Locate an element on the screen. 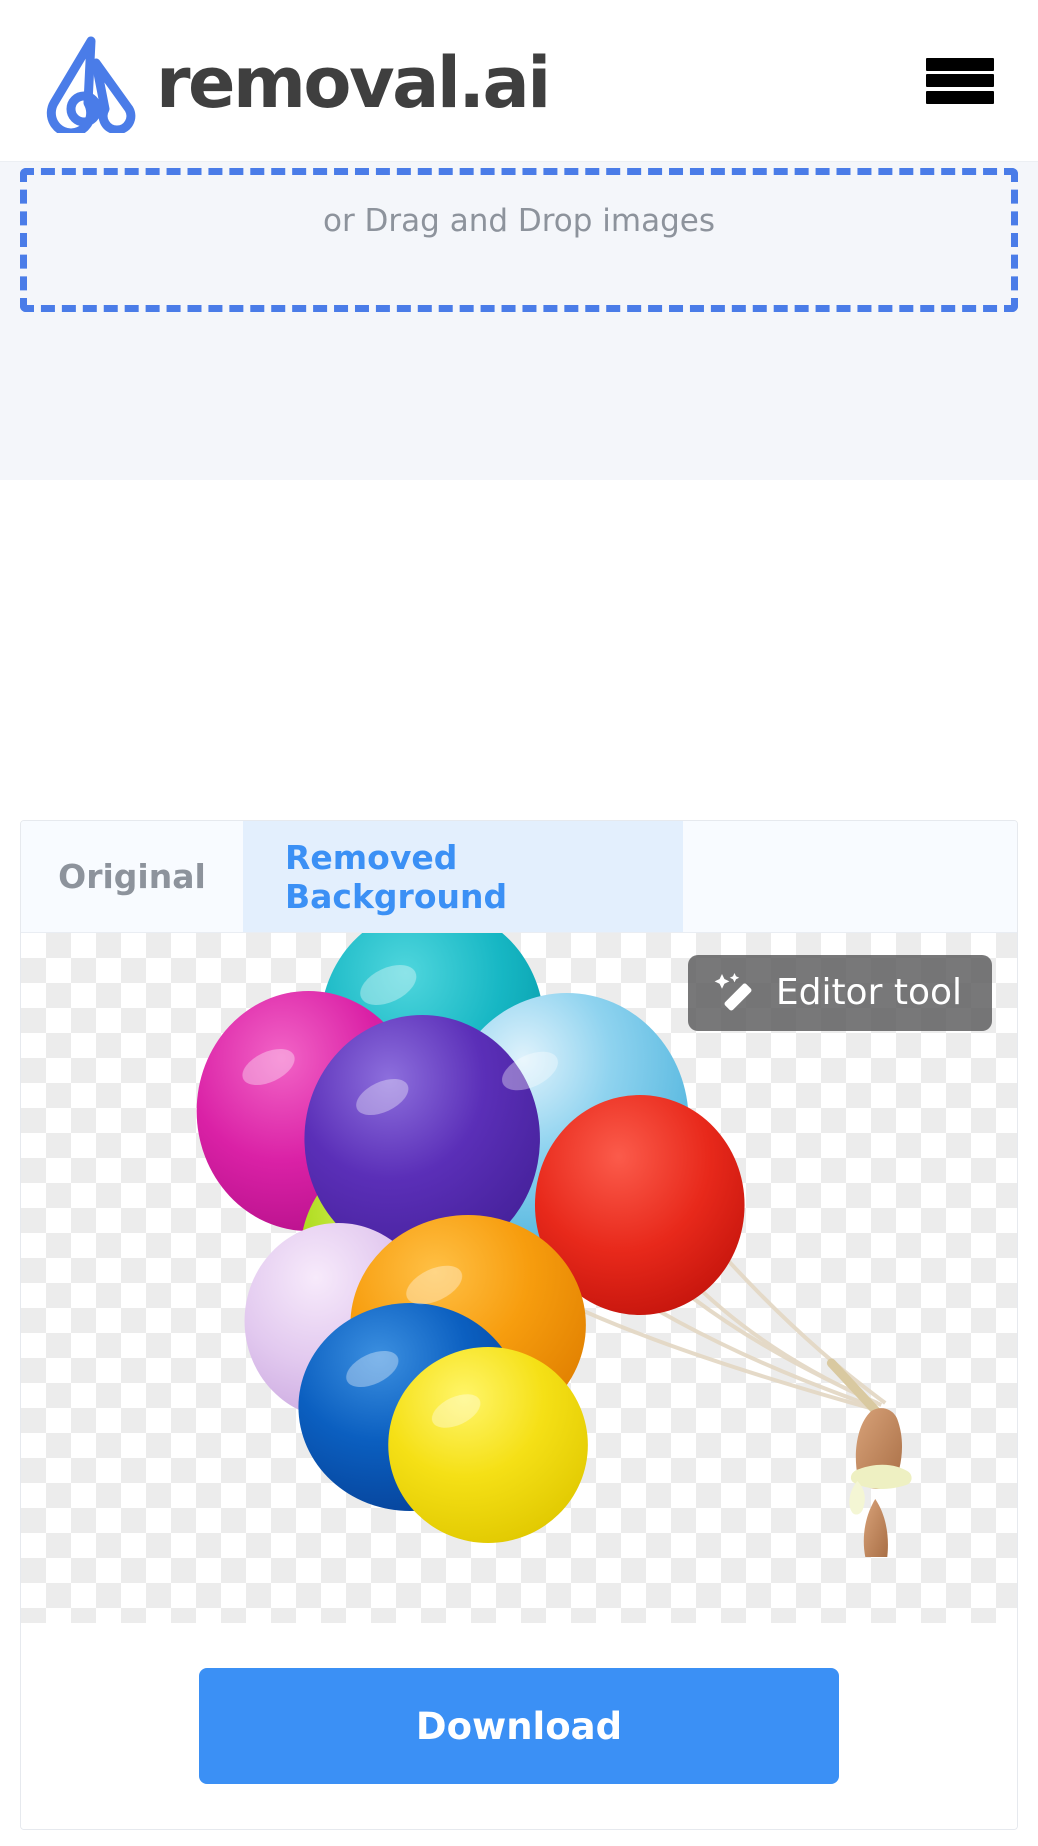 This screenshot has width=1038, height=1846. removal-ai-logo-icon is located at coordinates (93, 83).